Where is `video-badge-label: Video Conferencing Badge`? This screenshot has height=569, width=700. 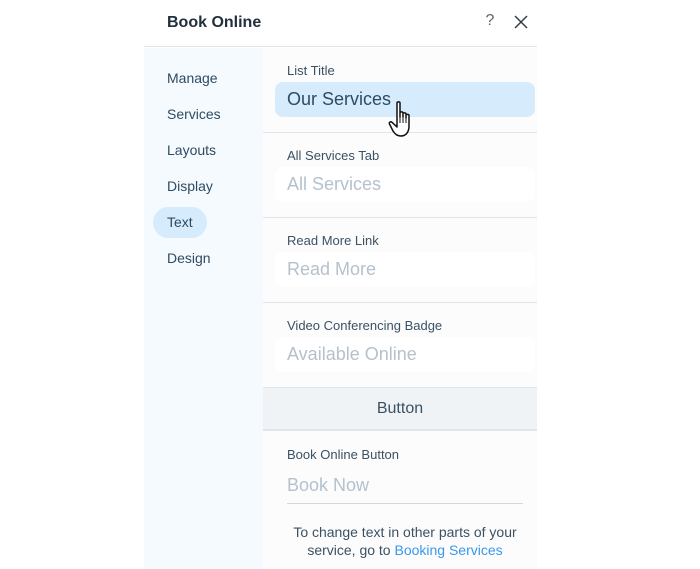
video-badge-label: Video Conferencing Badge is located at coordinates (365, 325).